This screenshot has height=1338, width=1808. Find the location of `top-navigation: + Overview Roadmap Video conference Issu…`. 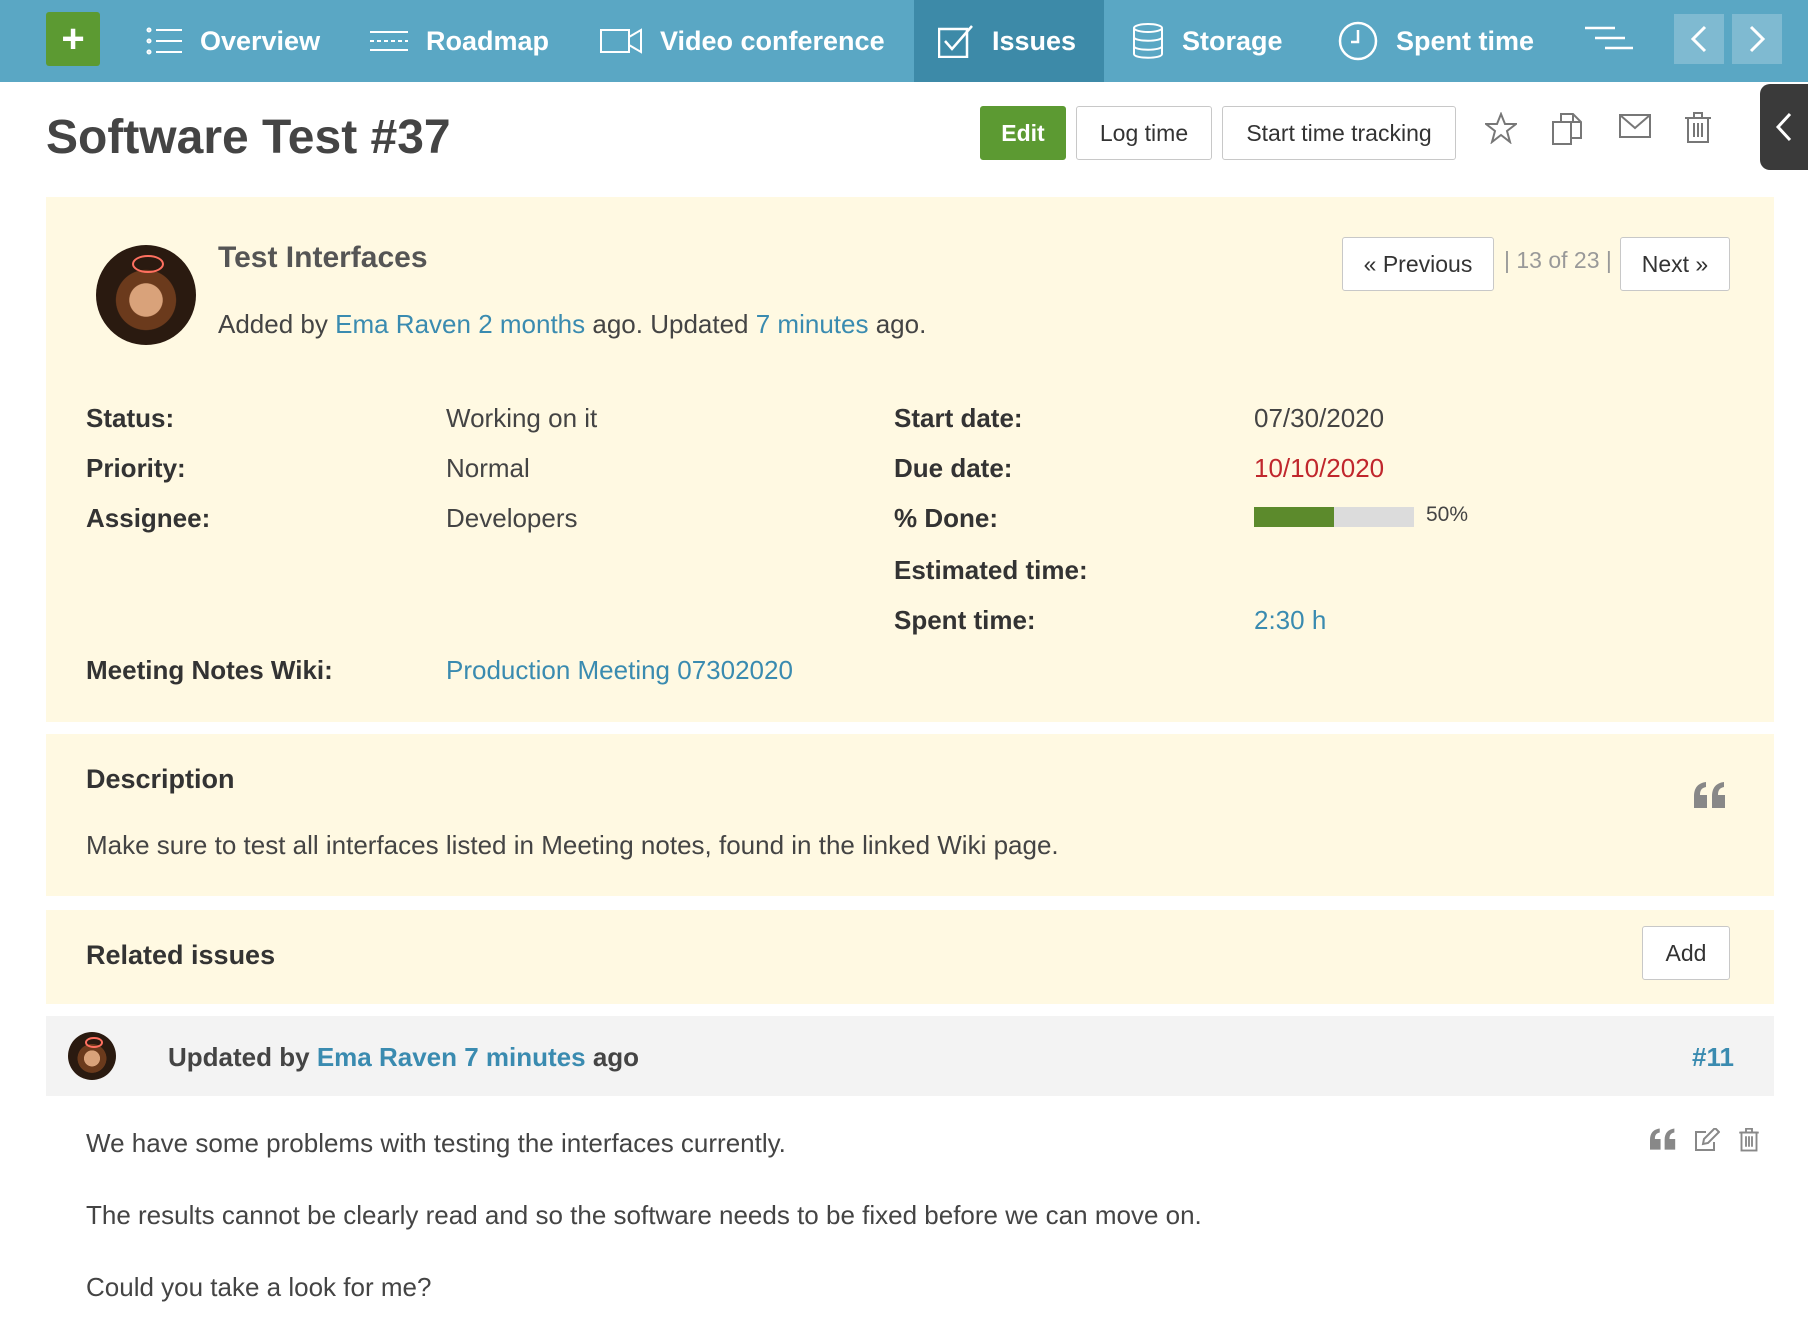

top-navigation: + Overview Roadmap Video conference Issu… is located at coordinates (904, 41).